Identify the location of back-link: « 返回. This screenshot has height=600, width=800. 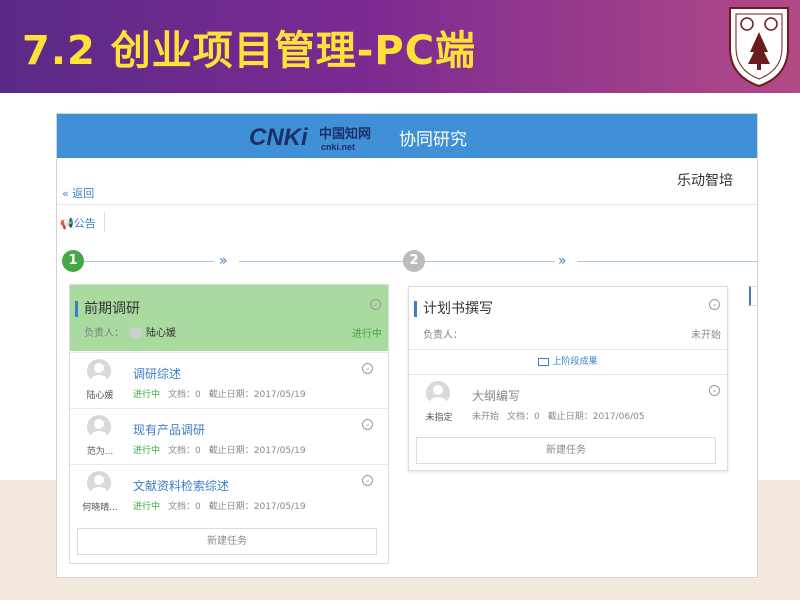
(78, 193).